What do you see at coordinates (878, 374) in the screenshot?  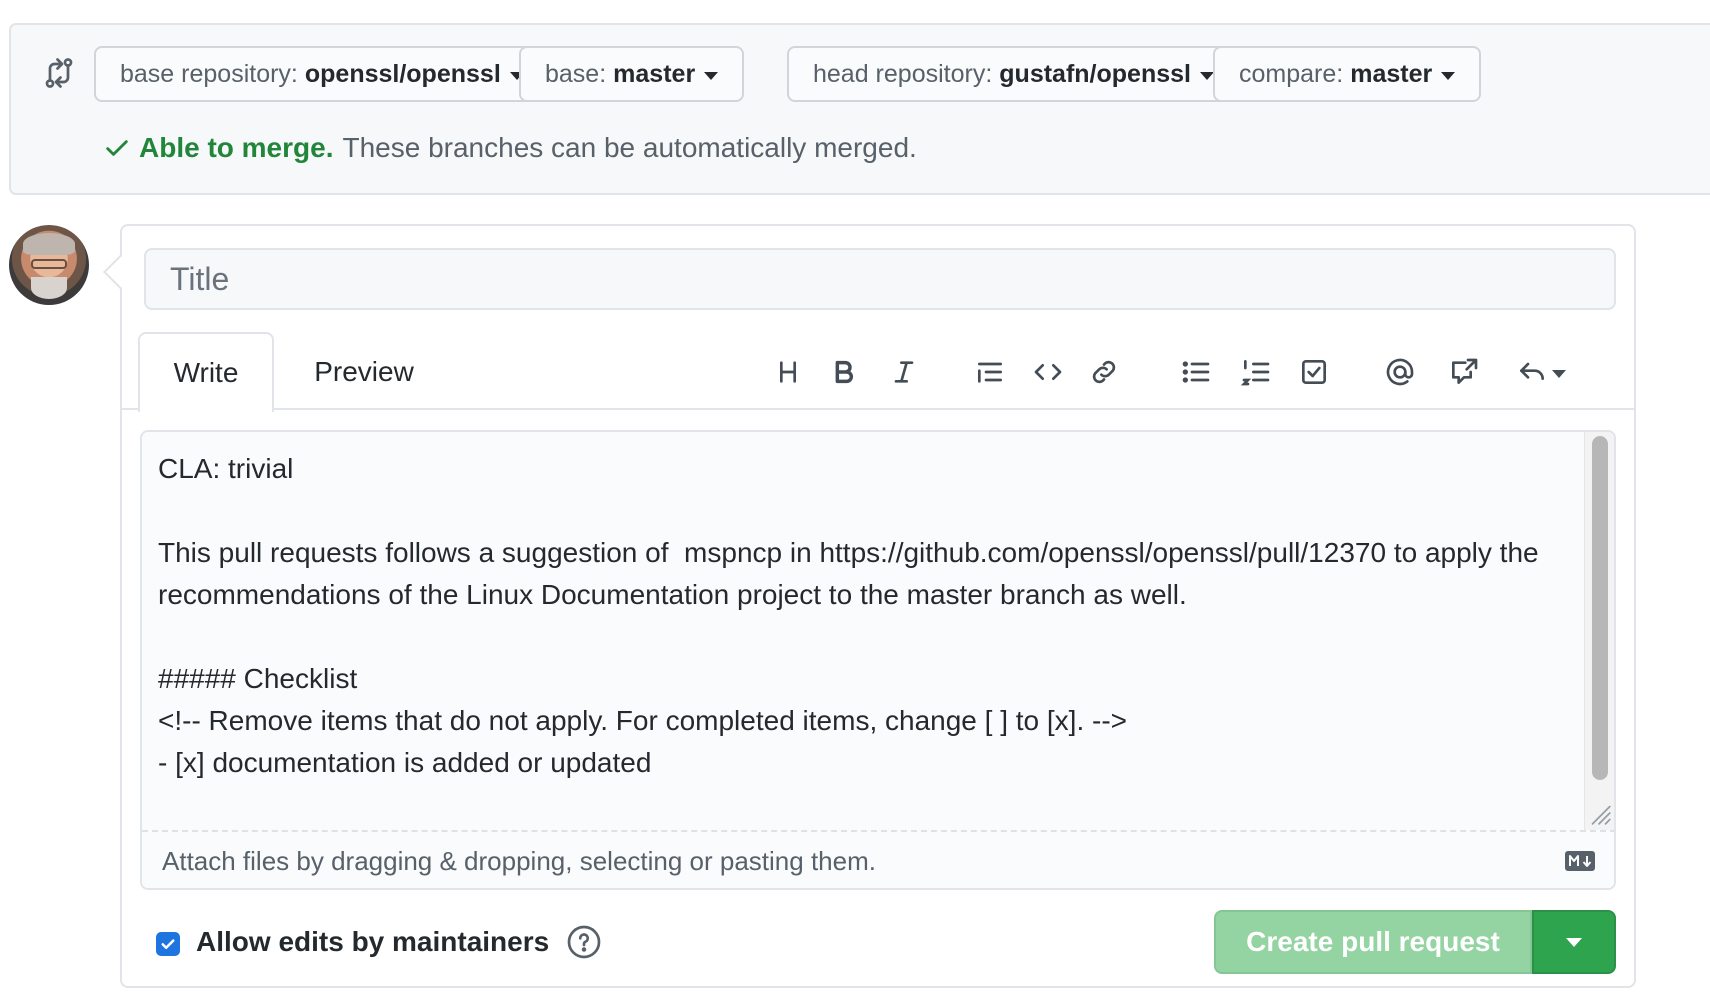 I see `markdown-toolbar` at bounding box center [878, 374].